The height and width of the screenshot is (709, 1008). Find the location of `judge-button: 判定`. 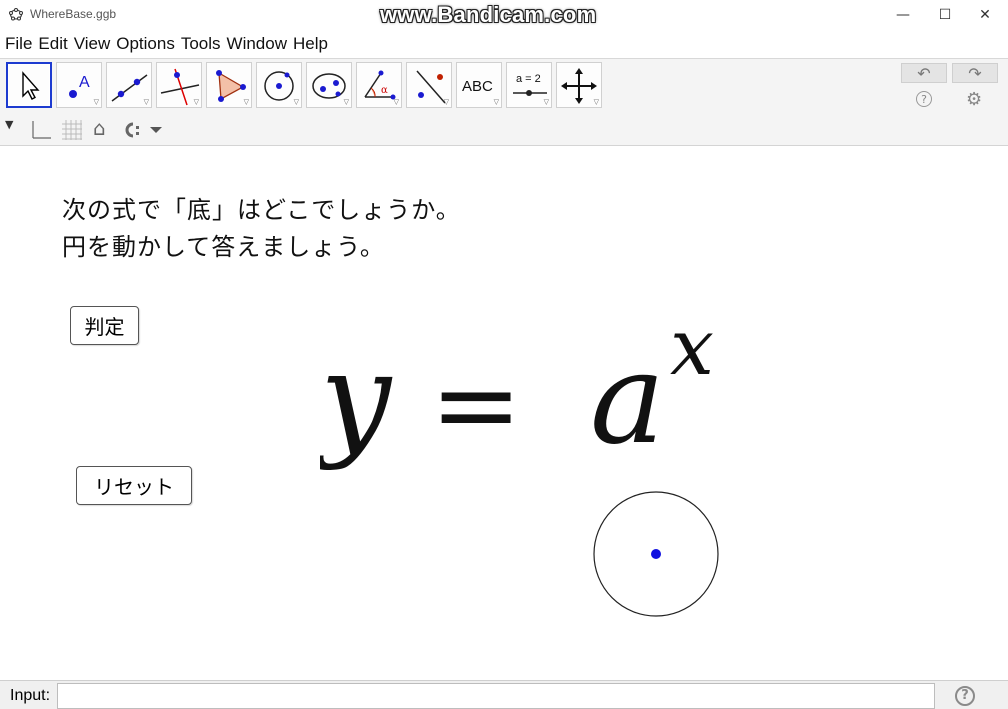

judge-button: 判定 is located at coordinates (104, 325).